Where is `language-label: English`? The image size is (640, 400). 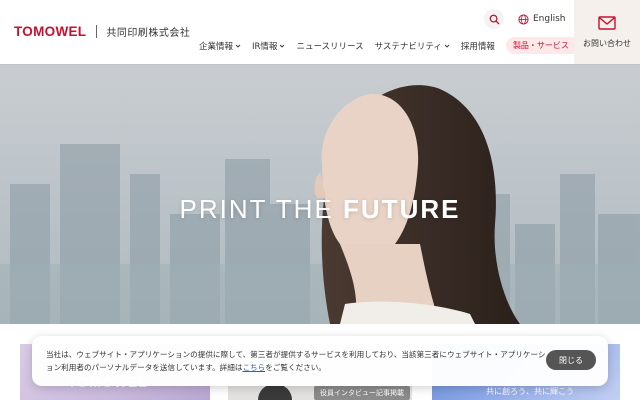
language-label: English is located at coordinates (549, 19).